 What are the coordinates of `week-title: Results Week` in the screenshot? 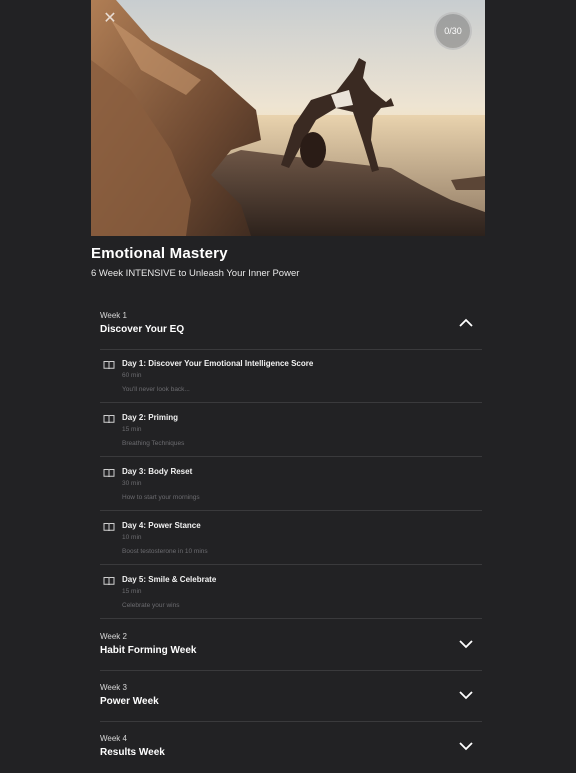 It's located at (132, 752).